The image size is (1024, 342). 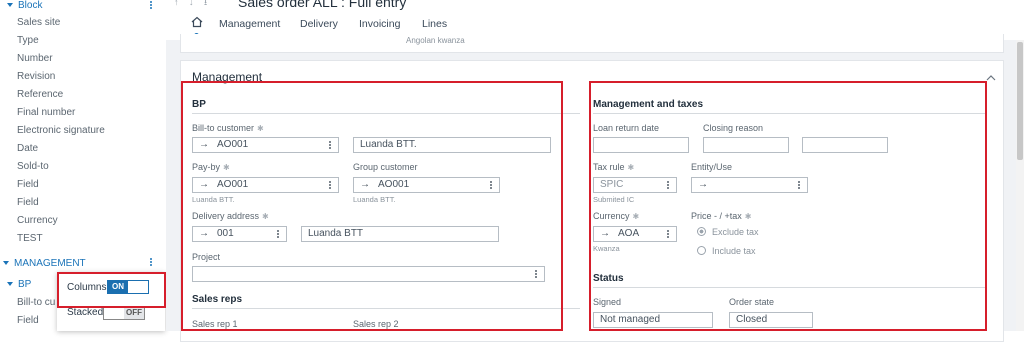 I want to click on home-icon, so click(x=197, y=23).